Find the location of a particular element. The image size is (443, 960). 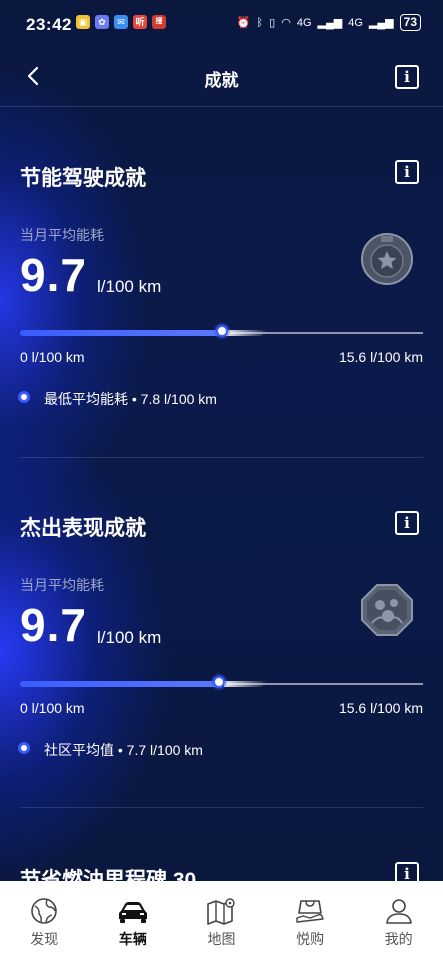

bottom-navigation: 发现 车辆 地图 悦购 我的 is located at coordinates (221, 920).